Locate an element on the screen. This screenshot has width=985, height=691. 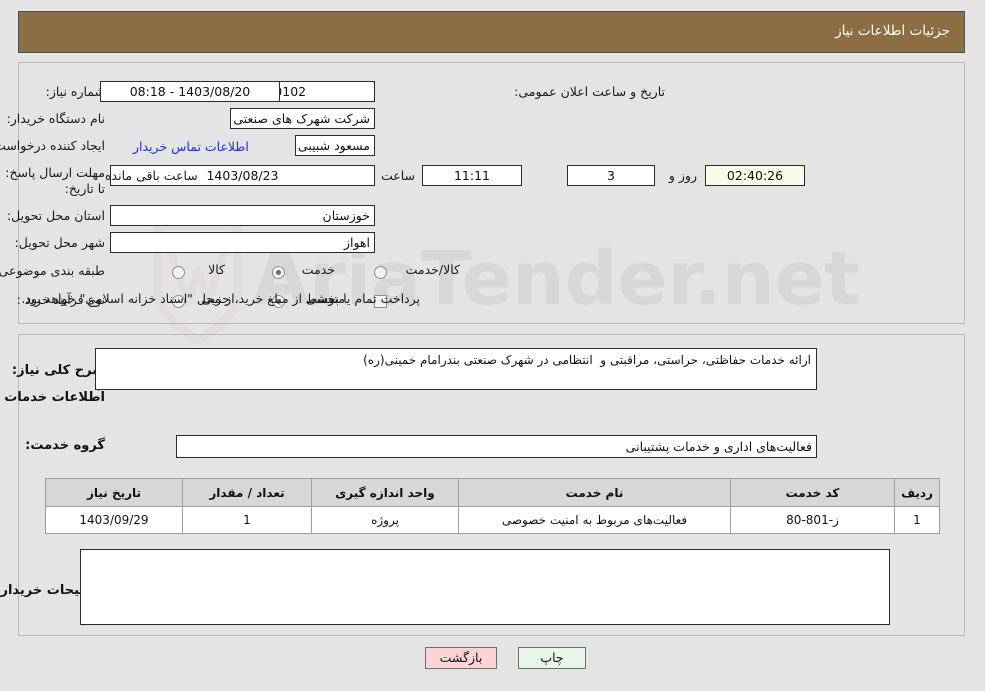
radio-category-kala is located at coordinates (178, 272).